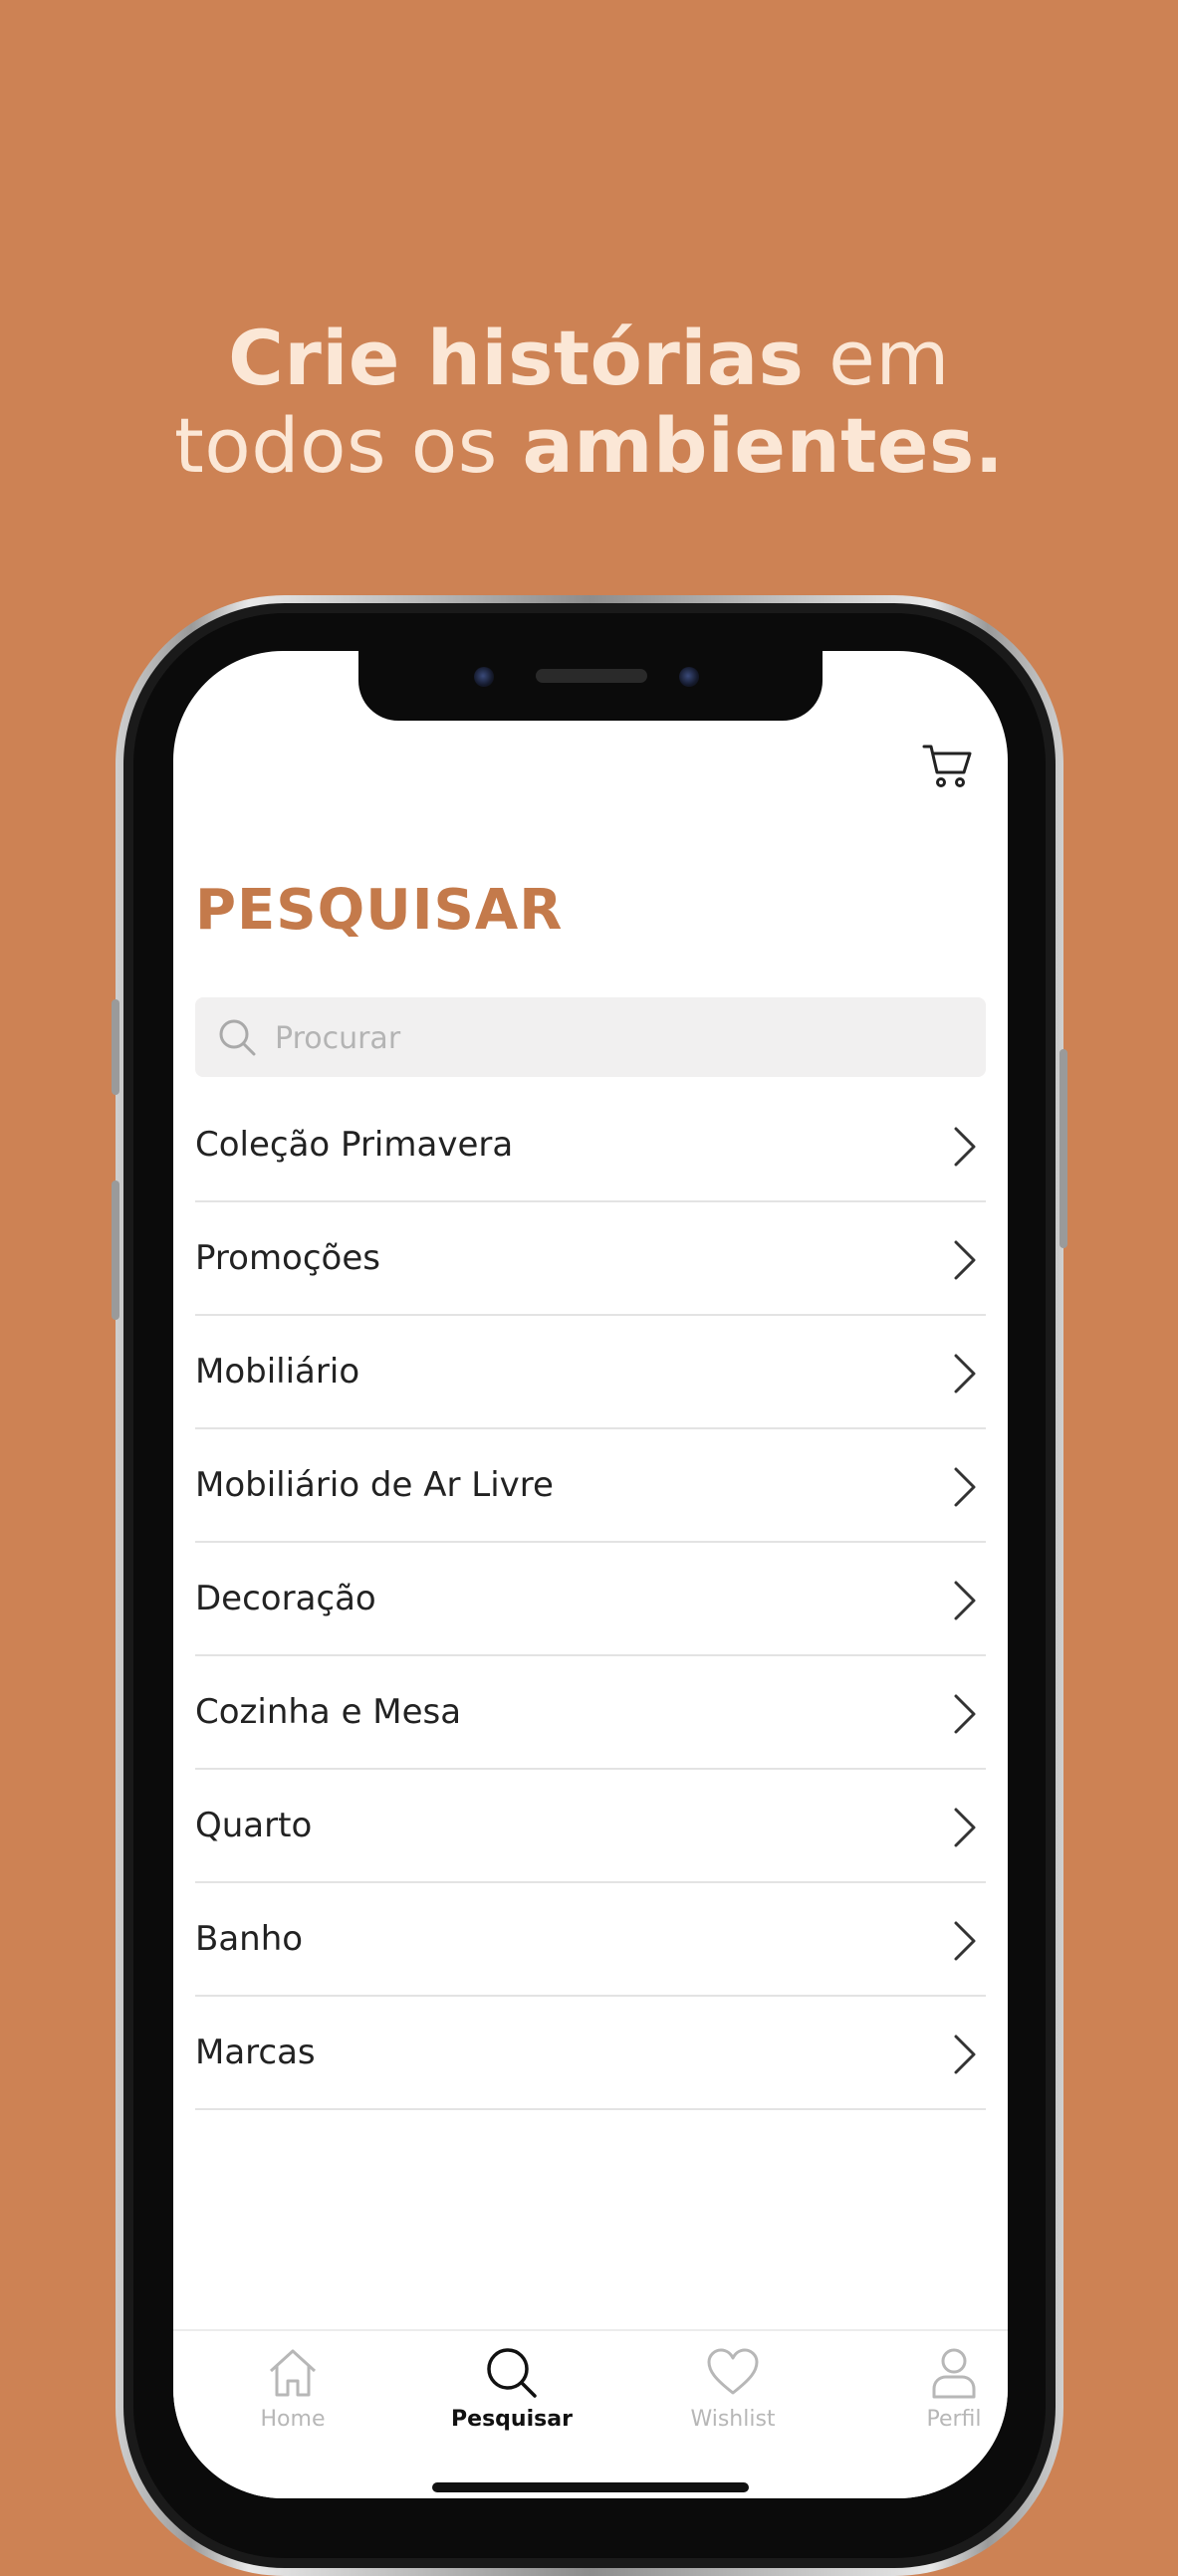 The width and height of the screenshot is (1178, 2576). Describe the element at coordinates (285, 1598) in the screenshot. I see `list-item-label: Decoração` at that location.